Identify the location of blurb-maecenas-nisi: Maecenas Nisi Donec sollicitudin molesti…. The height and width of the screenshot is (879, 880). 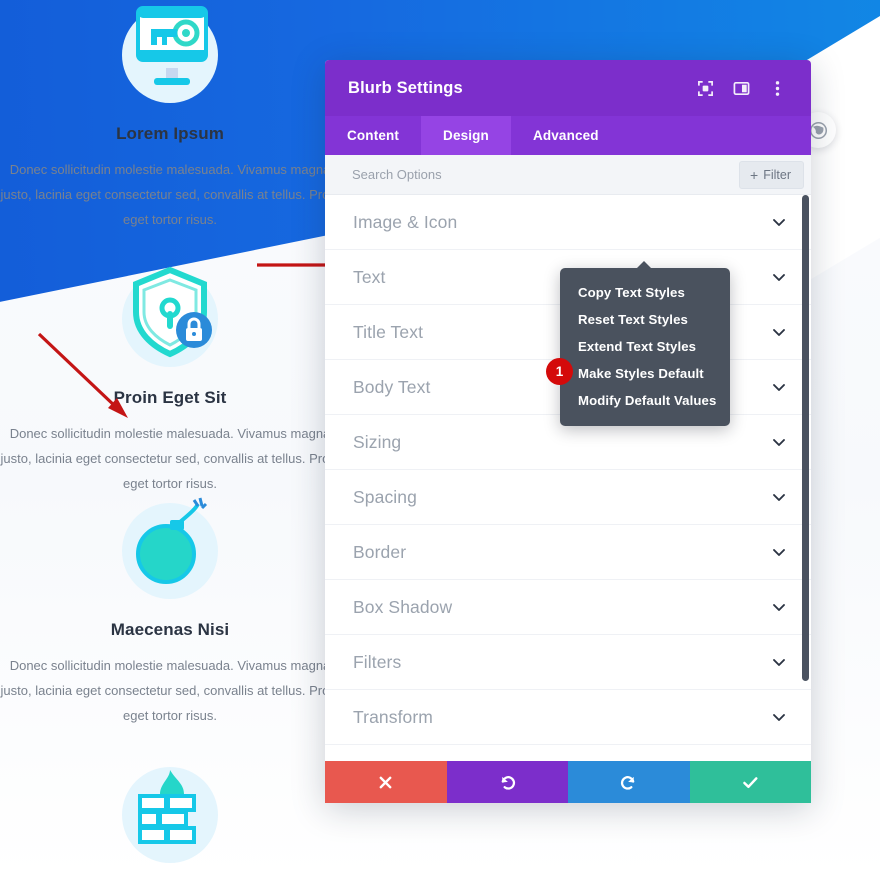
(170, 612).